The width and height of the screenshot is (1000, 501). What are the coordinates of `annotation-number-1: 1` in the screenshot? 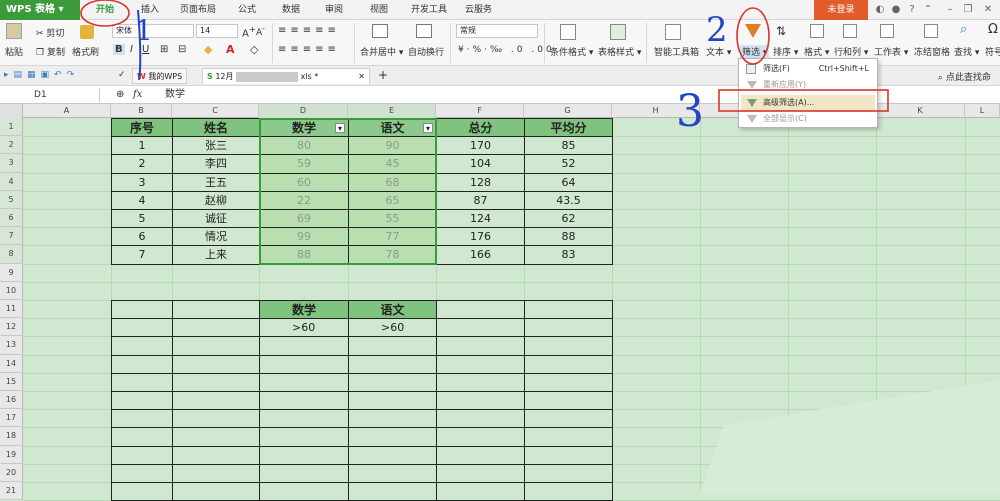 It's located at (144, 30).